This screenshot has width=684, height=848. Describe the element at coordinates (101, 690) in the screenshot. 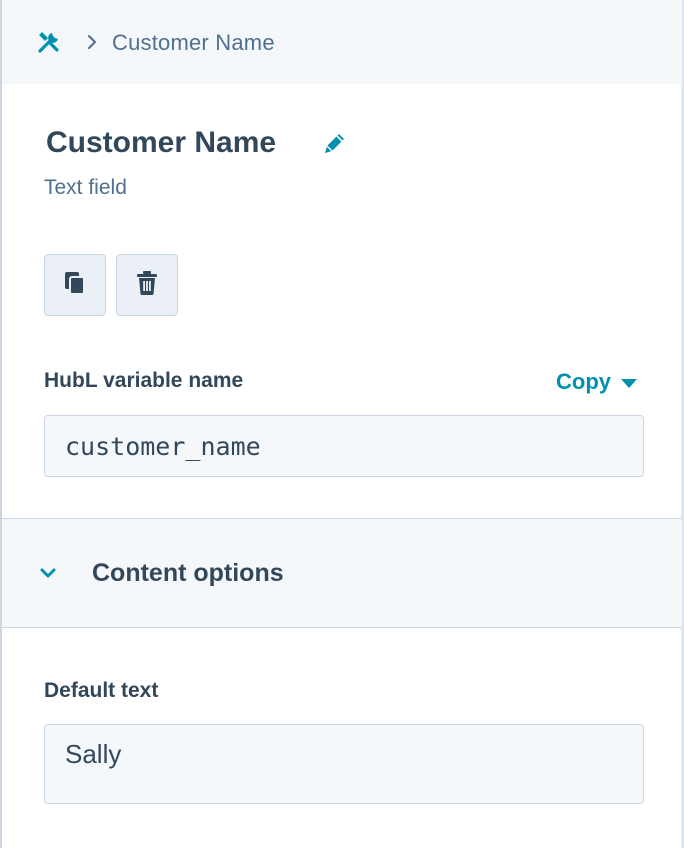

I see `default-text-label: Default text` at that location.